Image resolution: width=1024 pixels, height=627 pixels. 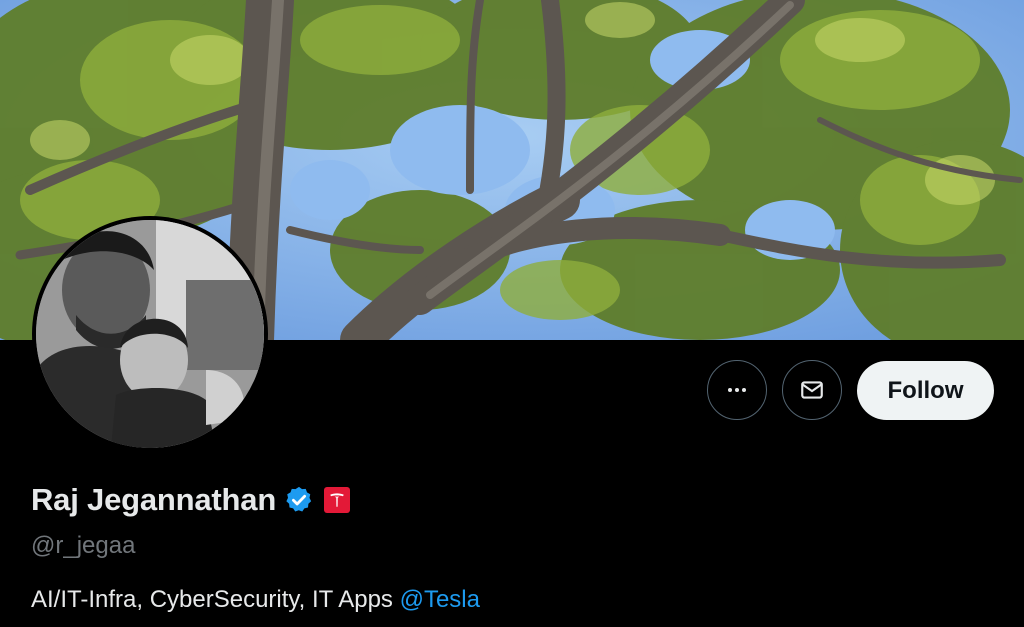 I want to click on verified-badge-icon, so click(x=299, y=500).